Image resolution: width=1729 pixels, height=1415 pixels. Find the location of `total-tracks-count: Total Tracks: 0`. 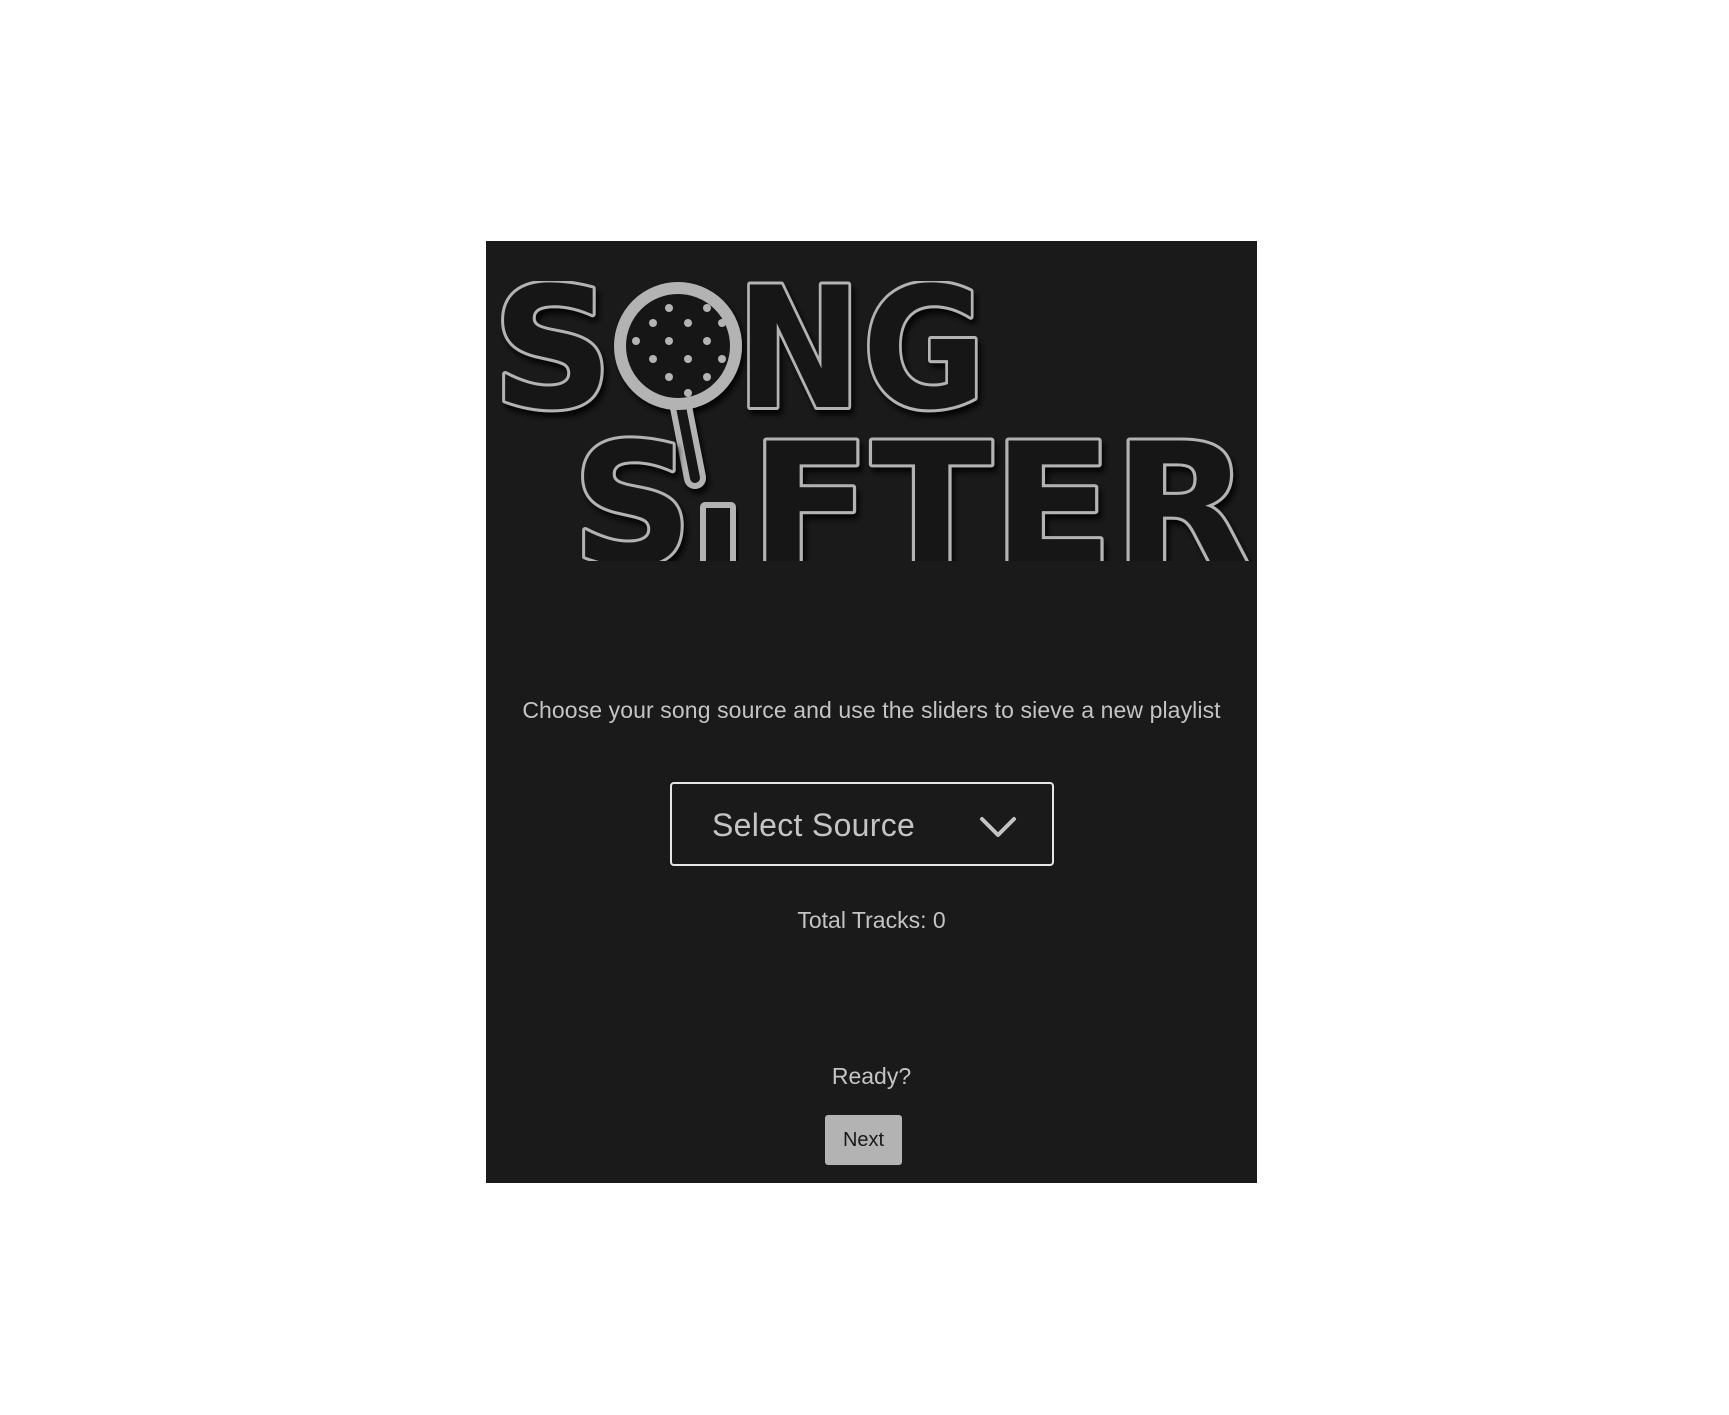

total-tracks-count: Total Tracks: 0 is located at coordinates (871, 920).